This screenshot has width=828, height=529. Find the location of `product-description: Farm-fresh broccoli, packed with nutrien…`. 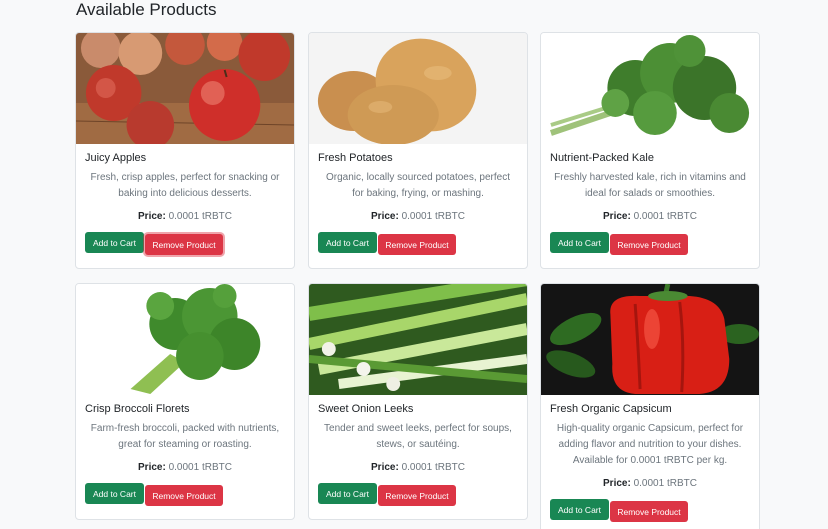

product-description: Farm-fresh broccoli, packed with nutrien… is located at coordinates (185, 436).